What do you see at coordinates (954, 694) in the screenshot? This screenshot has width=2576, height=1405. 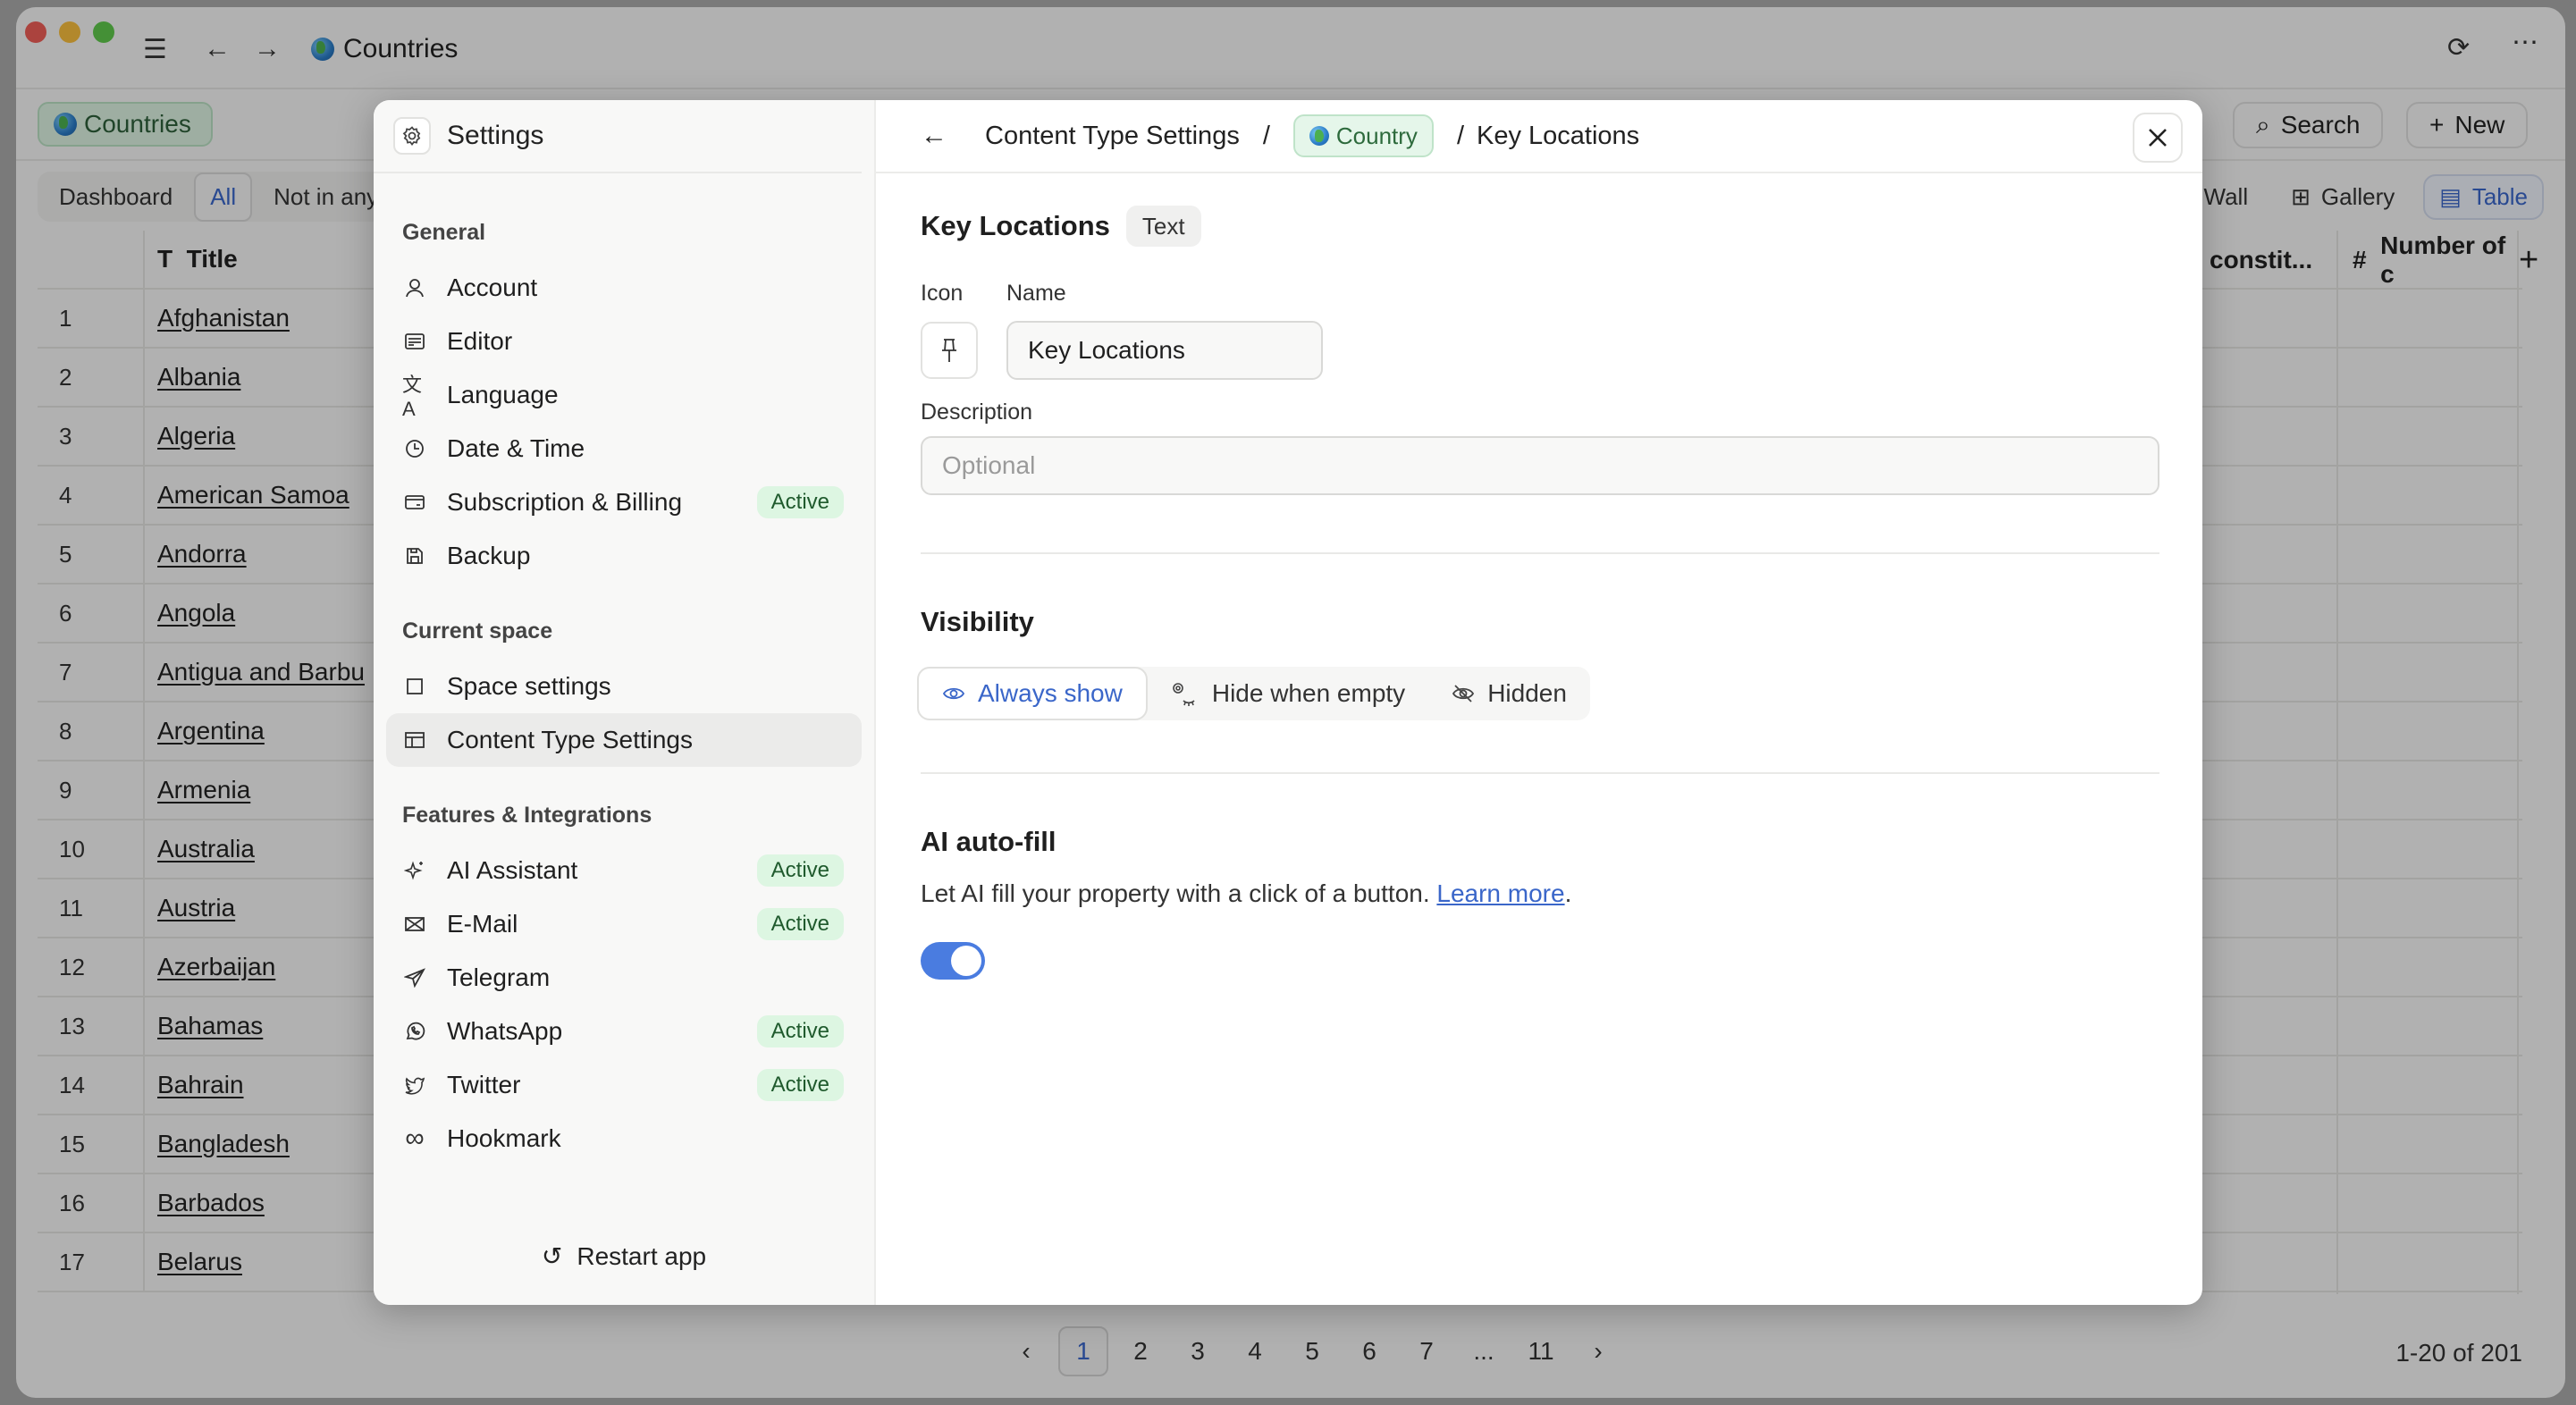 I see `eye-icon` at bounding box center [954, 694].